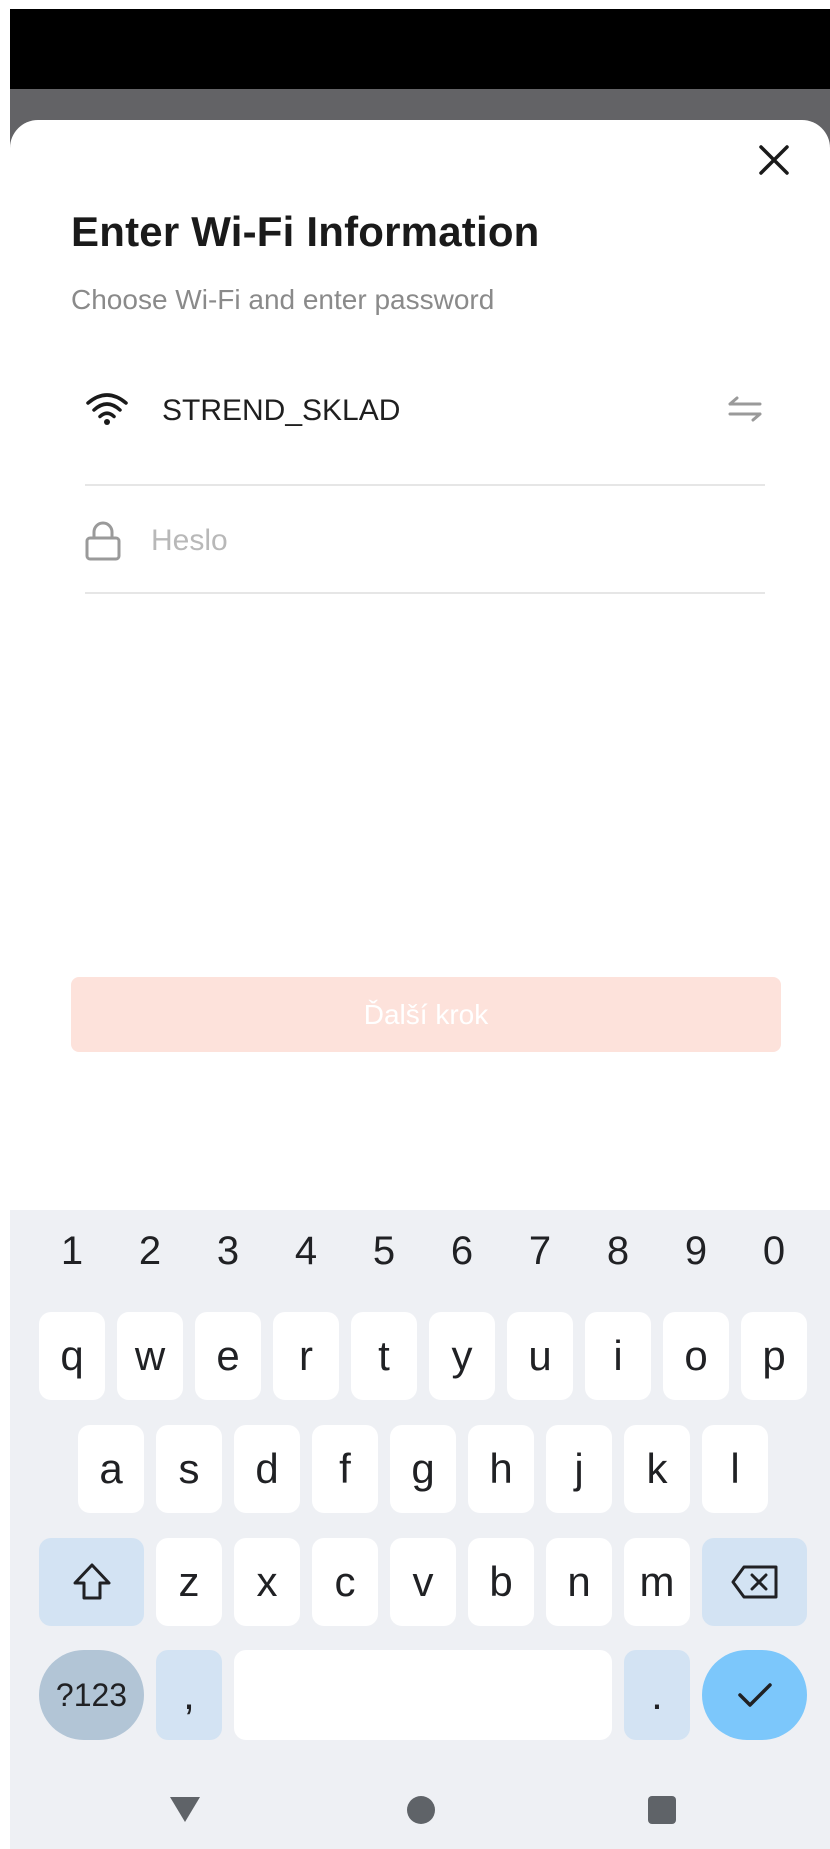  What do you see at coordinates (774, 1356) in the screenshot?
I see `key-p: p` at bounding box center [774, 1356].